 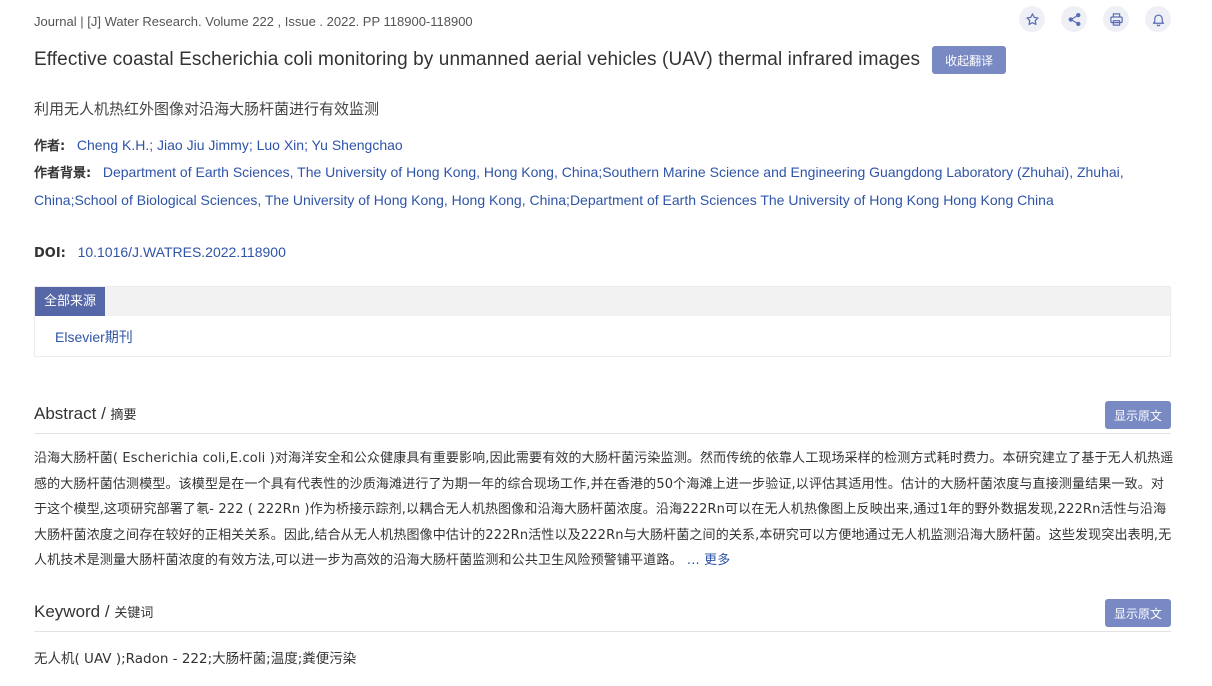 I want to click on doi-link: 10.1016/J.WATRES.2022.118900, so click(x=182, y=252).